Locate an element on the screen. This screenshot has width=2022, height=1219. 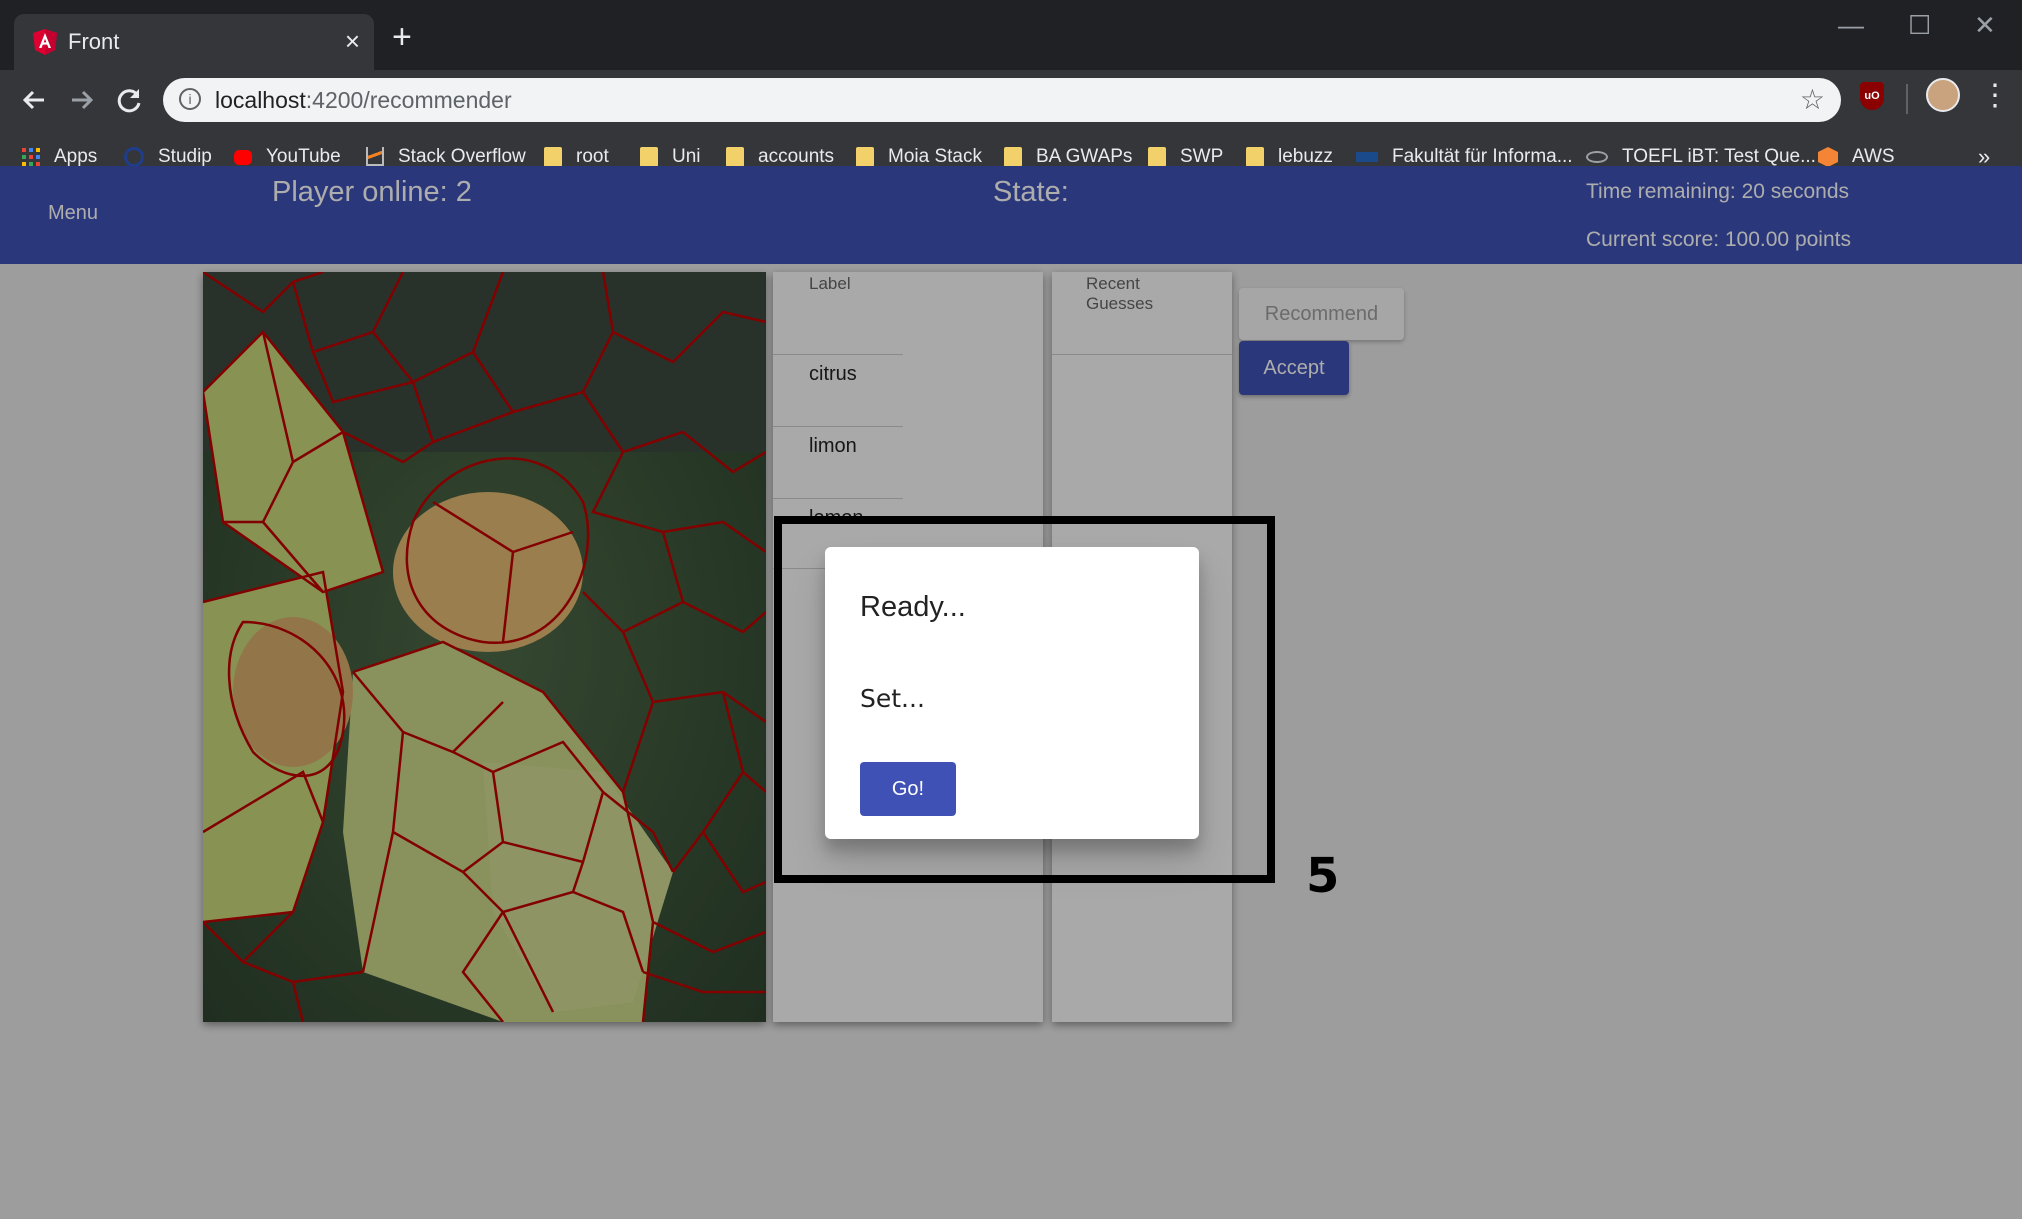
window-close-icon: ✕ is located at coordinates (1985, 25).